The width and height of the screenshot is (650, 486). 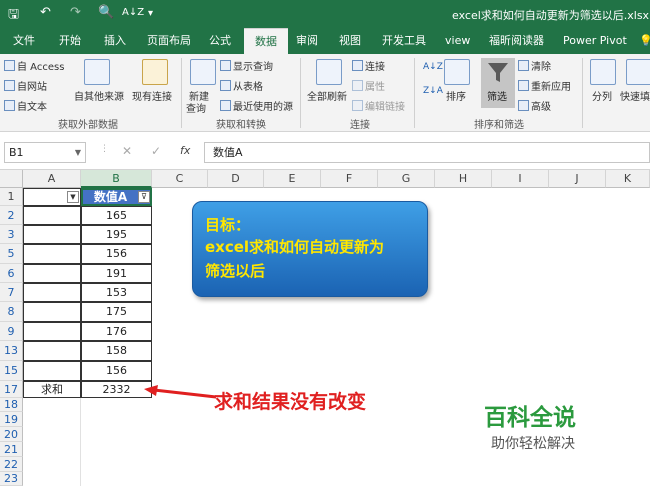 What do you see at coordinates (463, 179) in the screenshot?
I see `column-header-h: H` at bounding box center [463, 179].